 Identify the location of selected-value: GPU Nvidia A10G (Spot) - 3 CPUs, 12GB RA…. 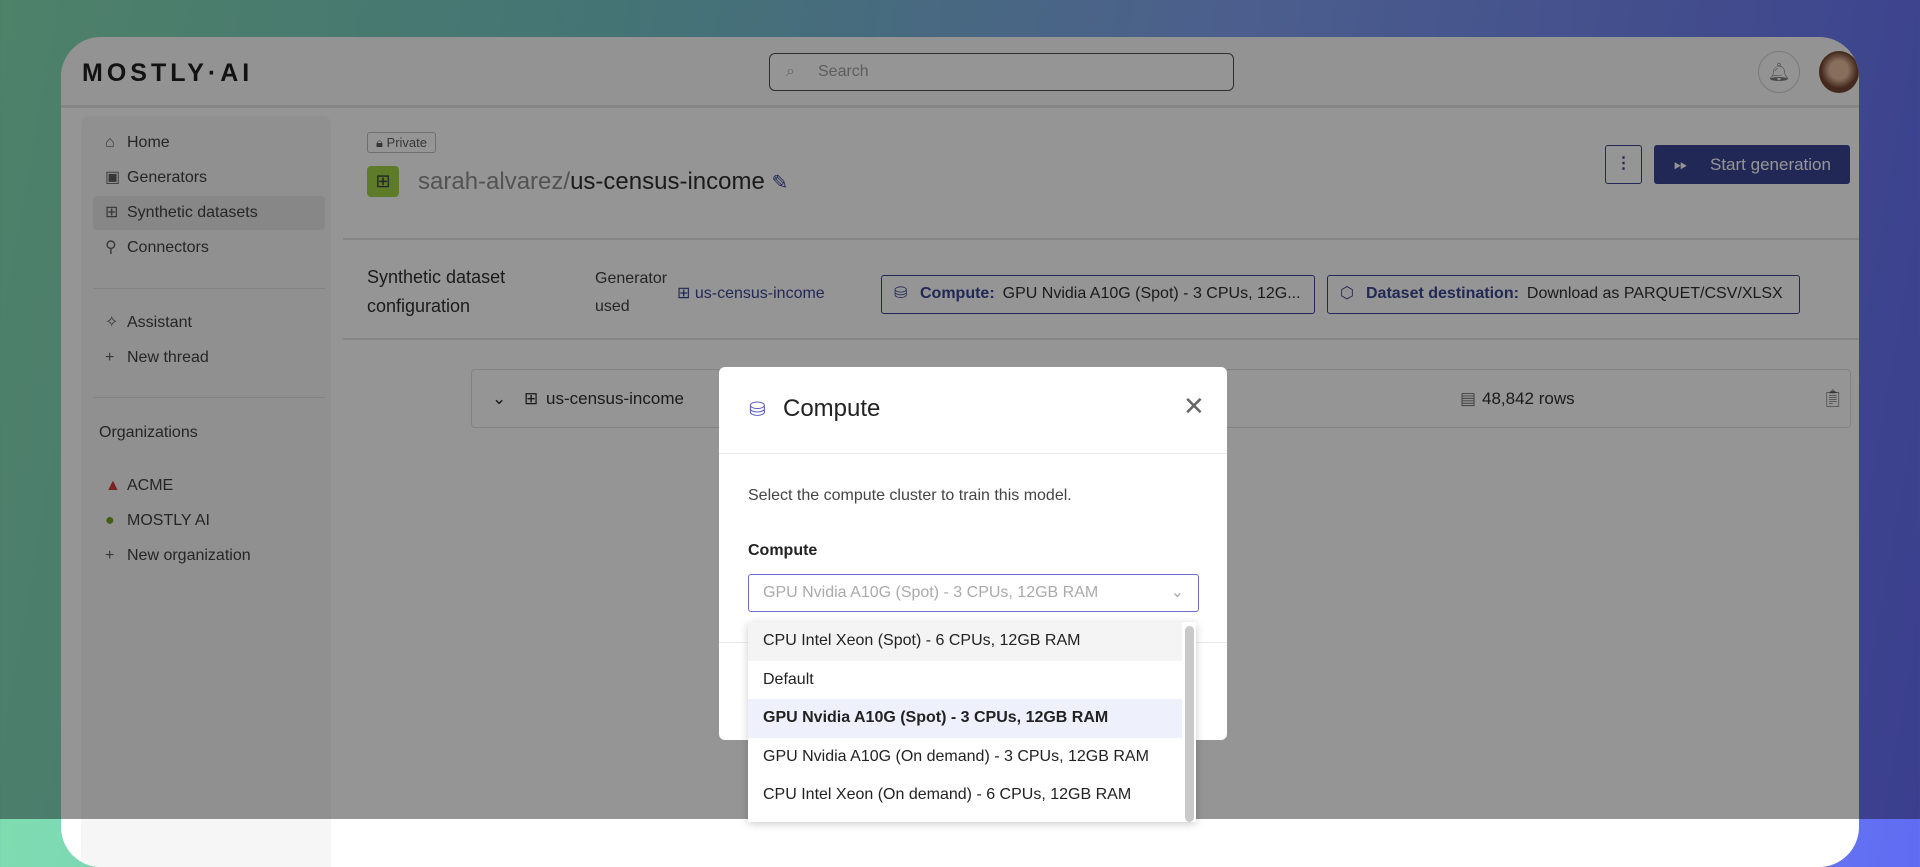
(931, 592).